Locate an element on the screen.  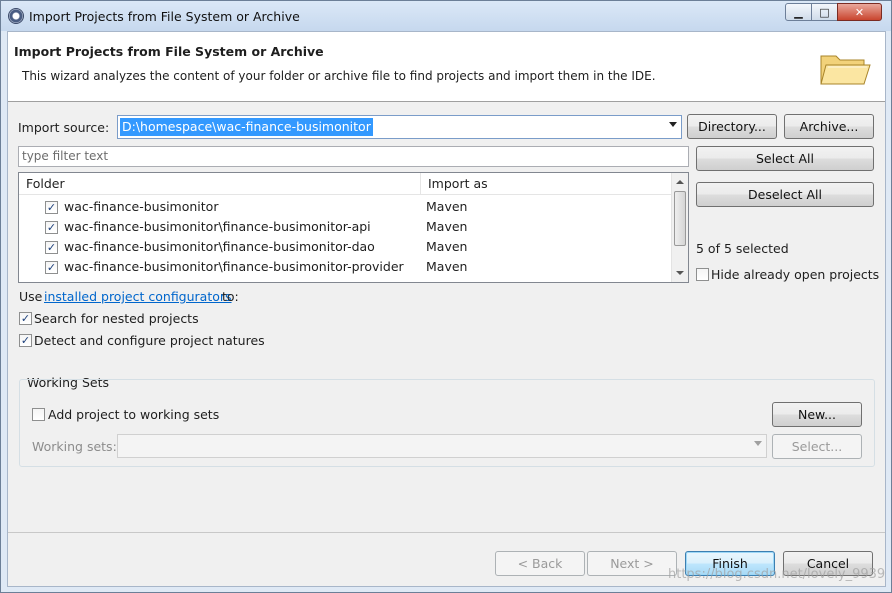
column-header-import-as: Import as is located at coordinates (545, 184).